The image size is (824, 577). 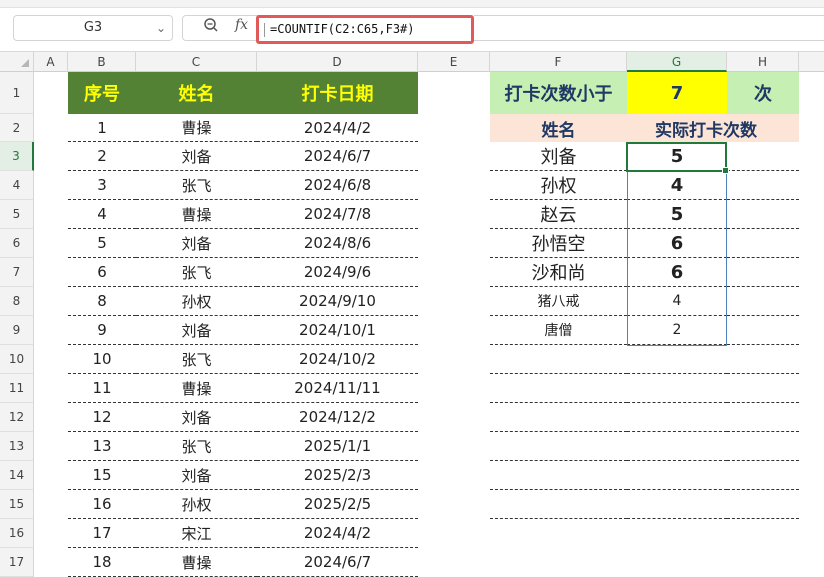 What do you see at coordinates (102, 417) in the screenshot?
I see `cell-index: 12` at bounding box center [102, 417].